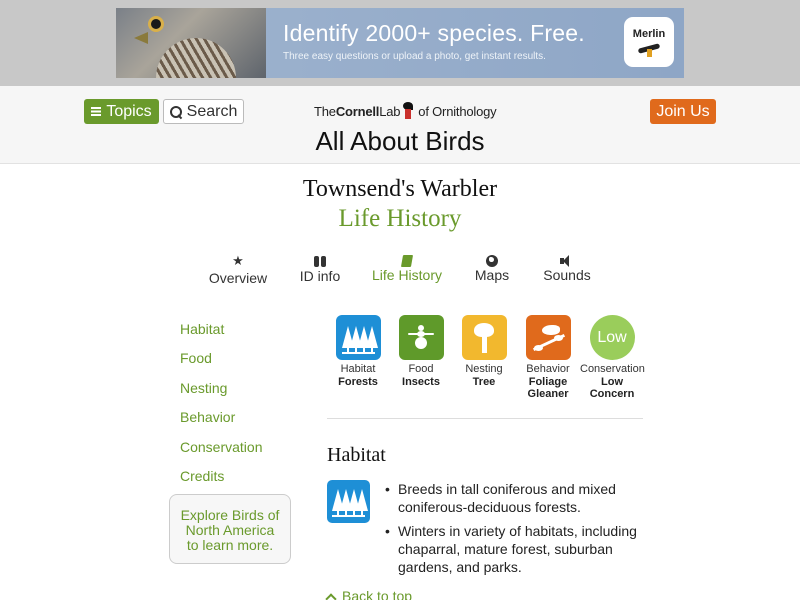  I want to click on insect-icon, so click(421, 337).